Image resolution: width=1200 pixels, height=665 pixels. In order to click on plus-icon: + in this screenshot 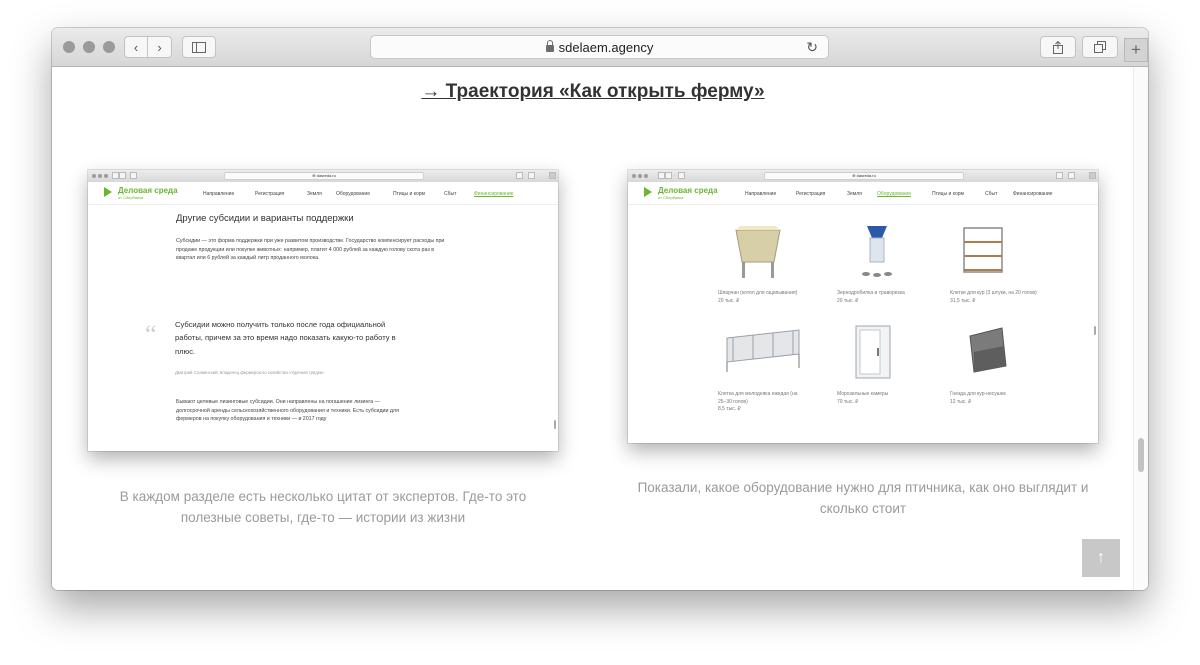, I will do `click(1136, 49)`.